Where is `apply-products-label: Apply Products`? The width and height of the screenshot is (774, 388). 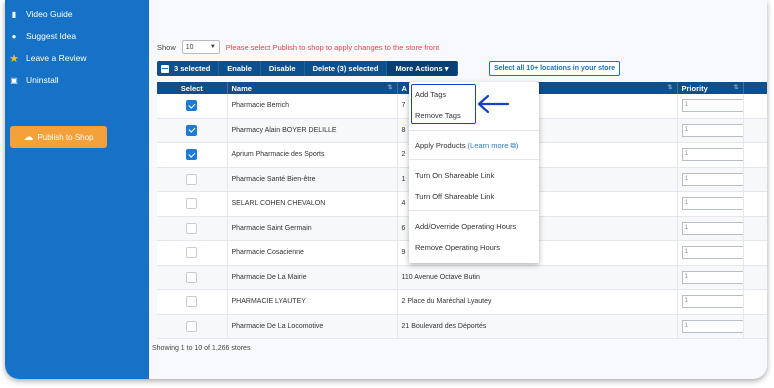 apply-products-label: Apply Products is located at coordinates (440, 145).